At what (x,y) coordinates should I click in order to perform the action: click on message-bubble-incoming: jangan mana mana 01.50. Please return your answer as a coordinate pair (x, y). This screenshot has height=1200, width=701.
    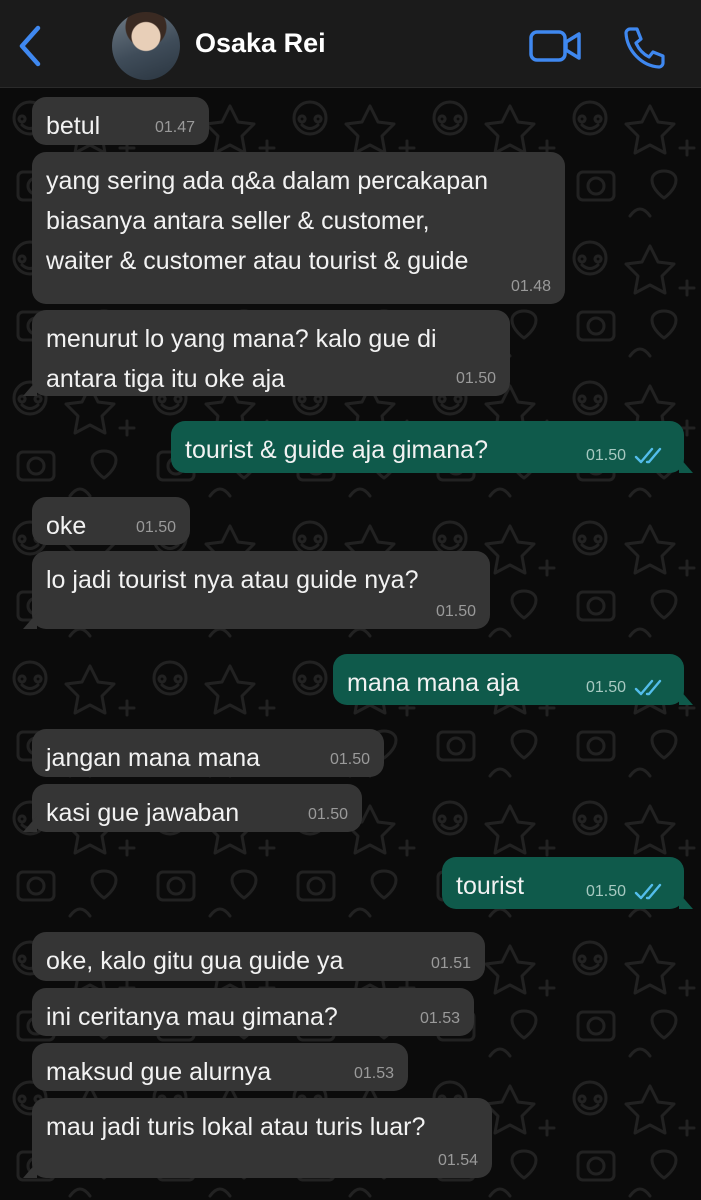
    Looking at the image, I should click on (208, 753).